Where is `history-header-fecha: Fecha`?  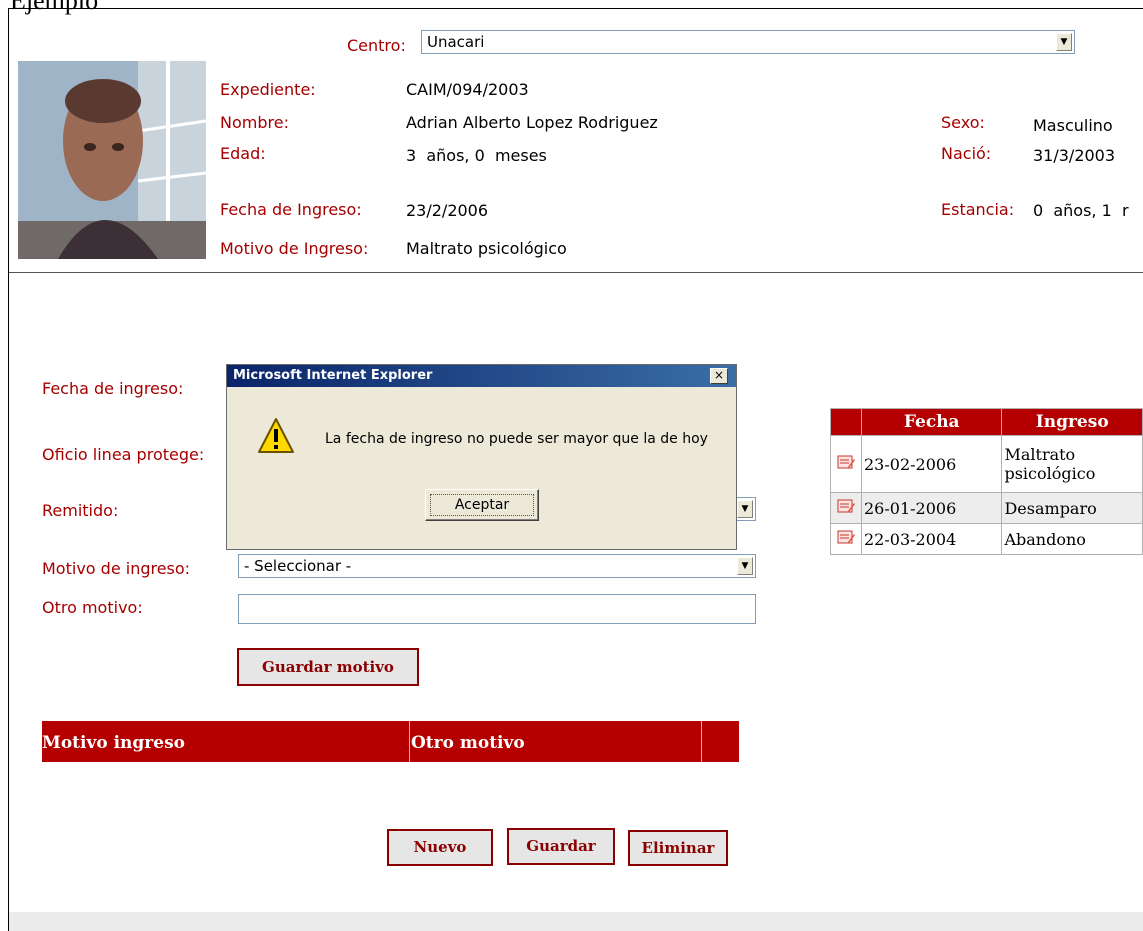 history-header-fecha: Fecha is located at coordinates (931, 422).